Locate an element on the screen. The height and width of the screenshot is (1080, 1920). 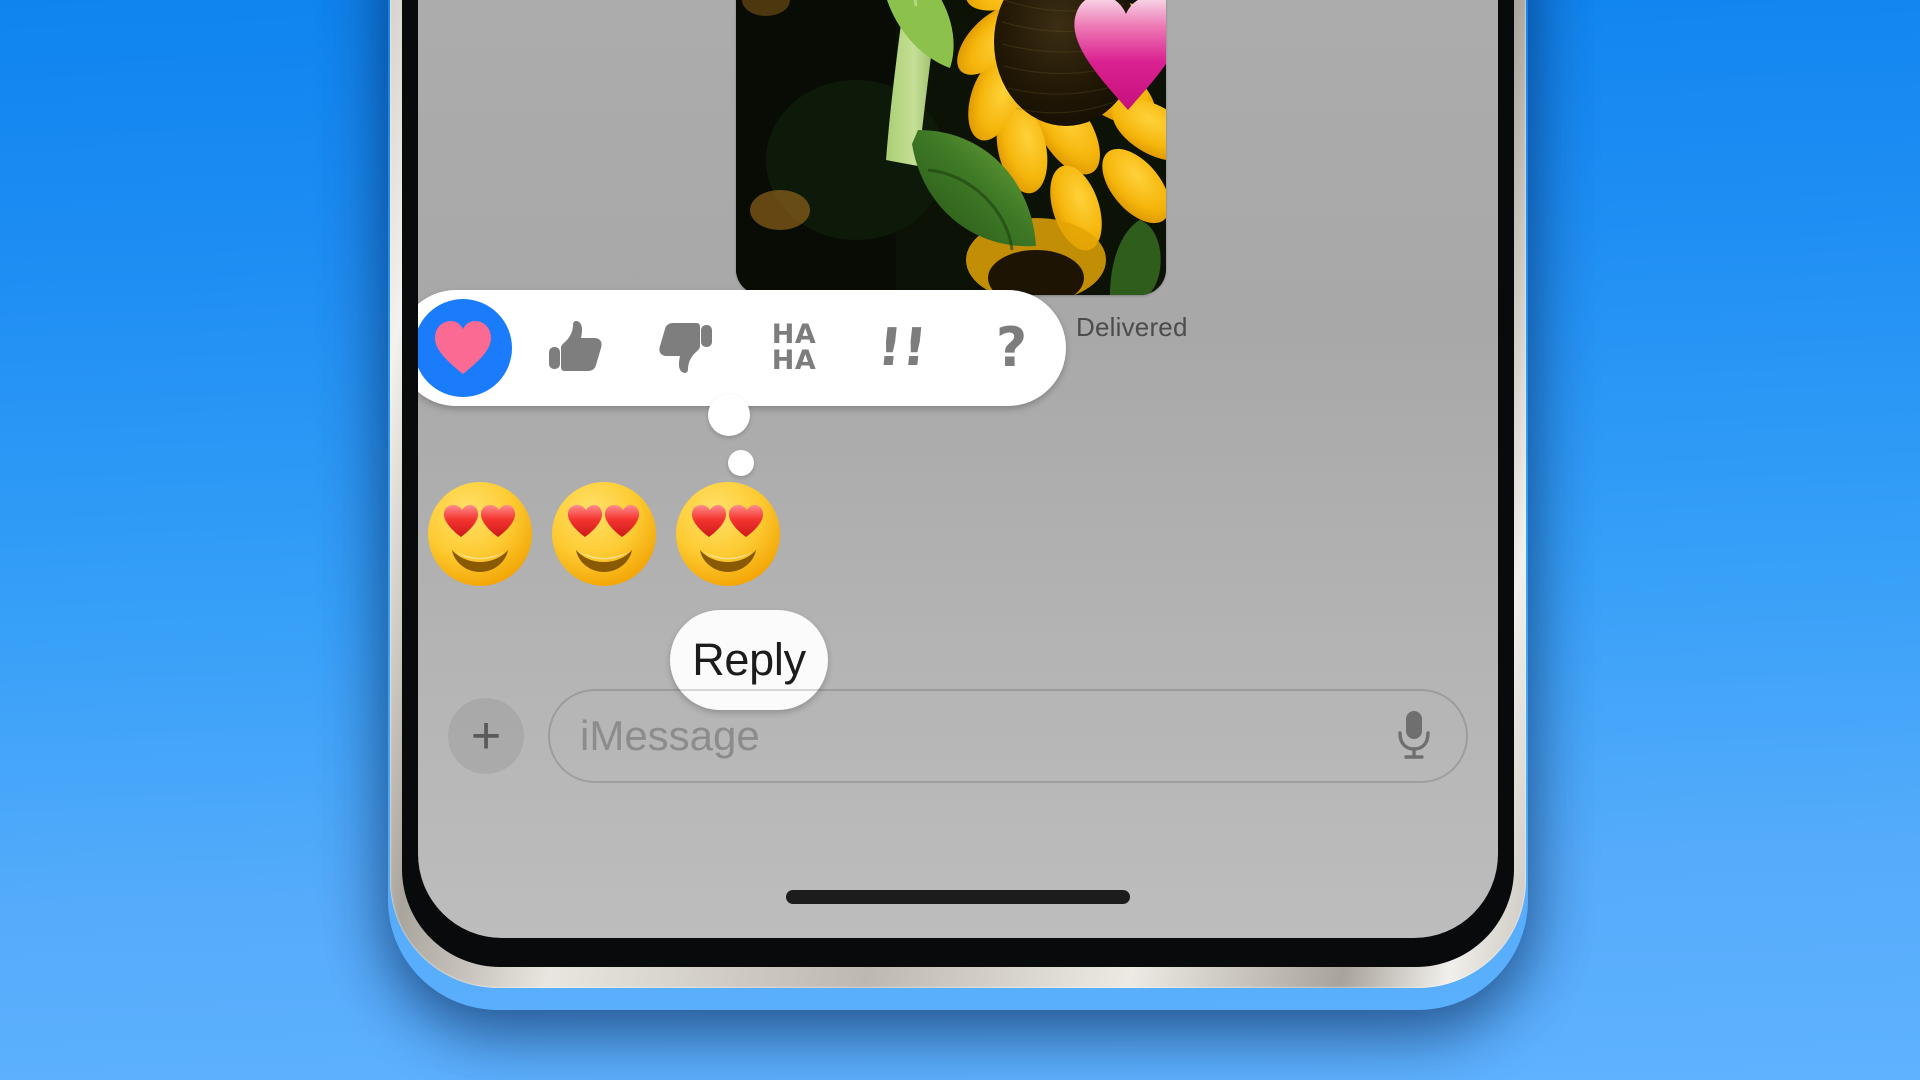
photo-message-bubble is located at coordinates (951, 147).